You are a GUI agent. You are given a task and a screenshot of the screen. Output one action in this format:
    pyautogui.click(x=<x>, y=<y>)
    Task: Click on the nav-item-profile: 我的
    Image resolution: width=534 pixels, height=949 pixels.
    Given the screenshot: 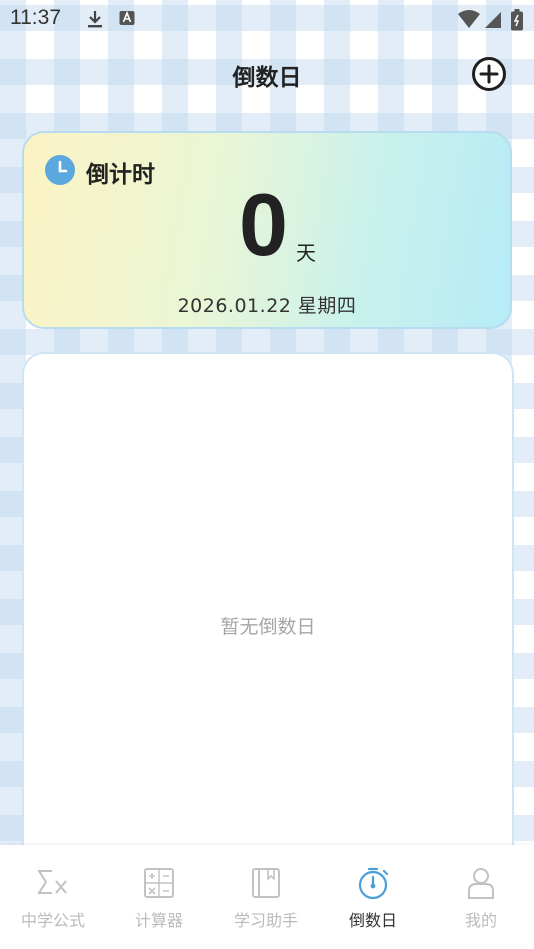 What is the action you would take?
    pyautogui.click(x=481, y=897)
    